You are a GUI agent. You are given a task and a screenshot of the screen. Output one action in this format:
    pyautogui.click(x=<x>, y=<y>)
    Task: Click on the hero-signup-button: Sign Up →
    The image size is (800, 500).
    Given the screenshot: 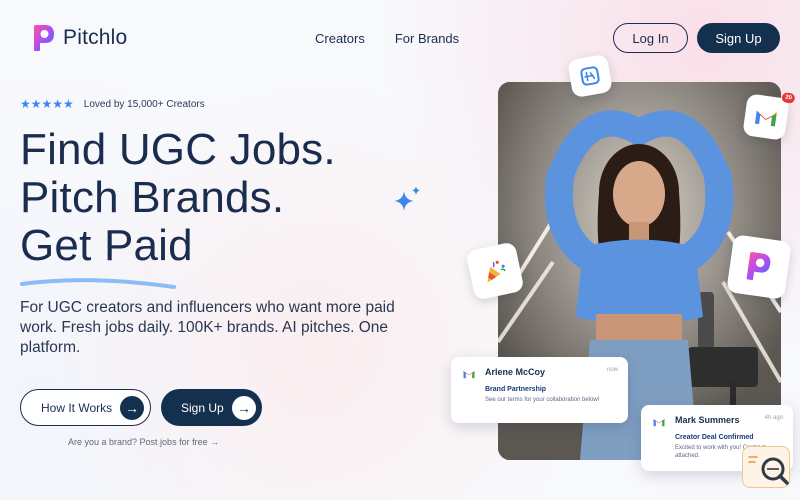 What is the action you would take?
    pyautogui.click(x=211, y=407)
    